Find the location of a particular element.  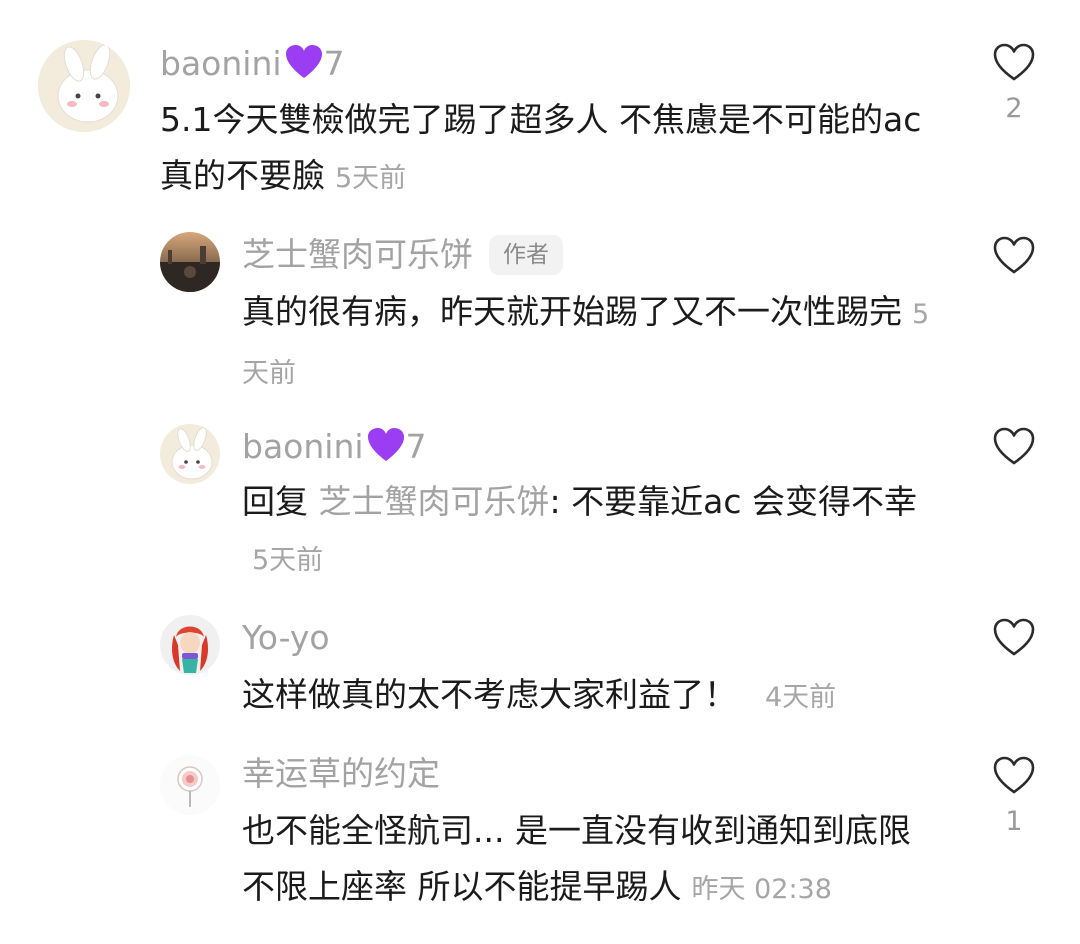

reply-username: 芝士蟹肉可乐饼 作者 is located at coordinates (402, 255).